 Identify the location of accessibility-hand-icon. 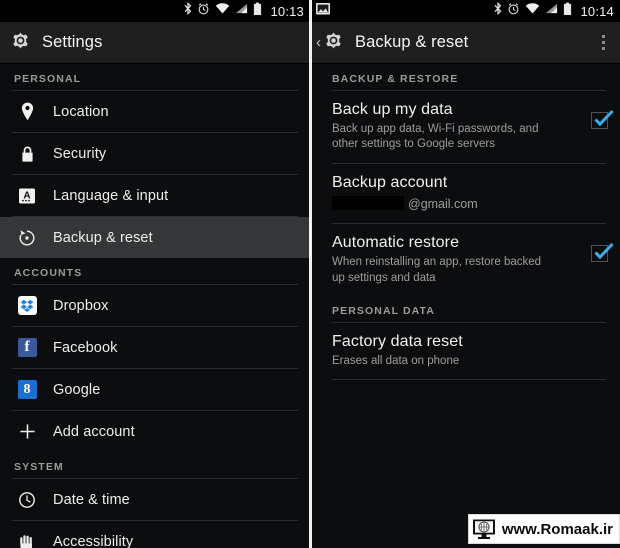
(27, 538).